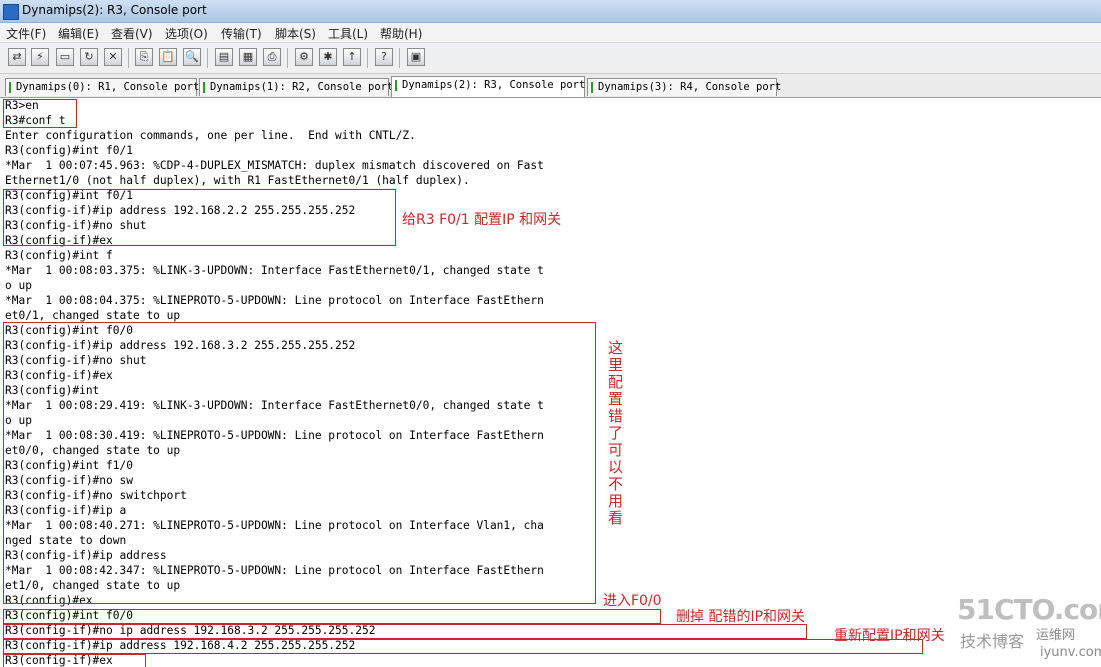 The image size is (1101, 667). Describe the element at coordinates (144, 57) in the screenshot. I see `copy-icon: ⎘` at that location.